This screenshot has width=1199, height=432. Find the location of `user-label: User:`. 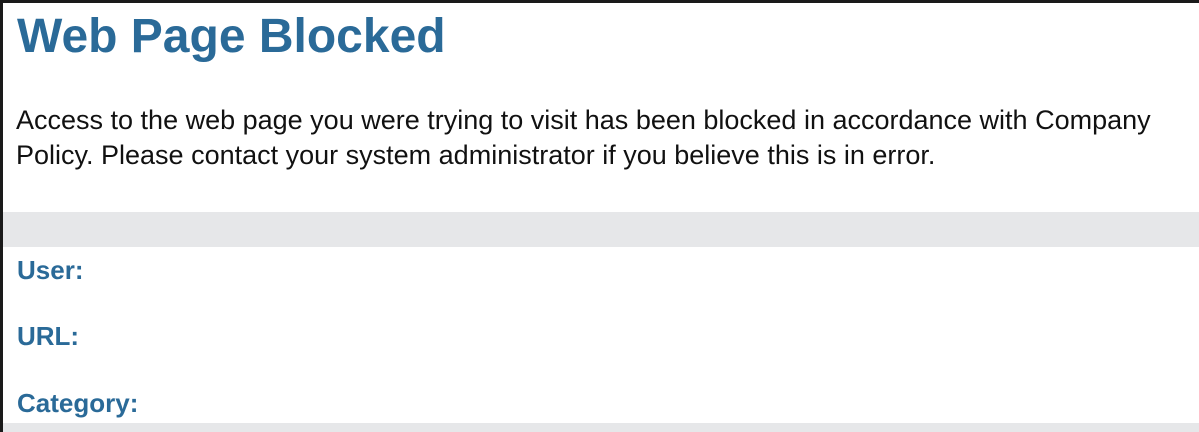

user-label: User: is located at coordinates (50, 270).